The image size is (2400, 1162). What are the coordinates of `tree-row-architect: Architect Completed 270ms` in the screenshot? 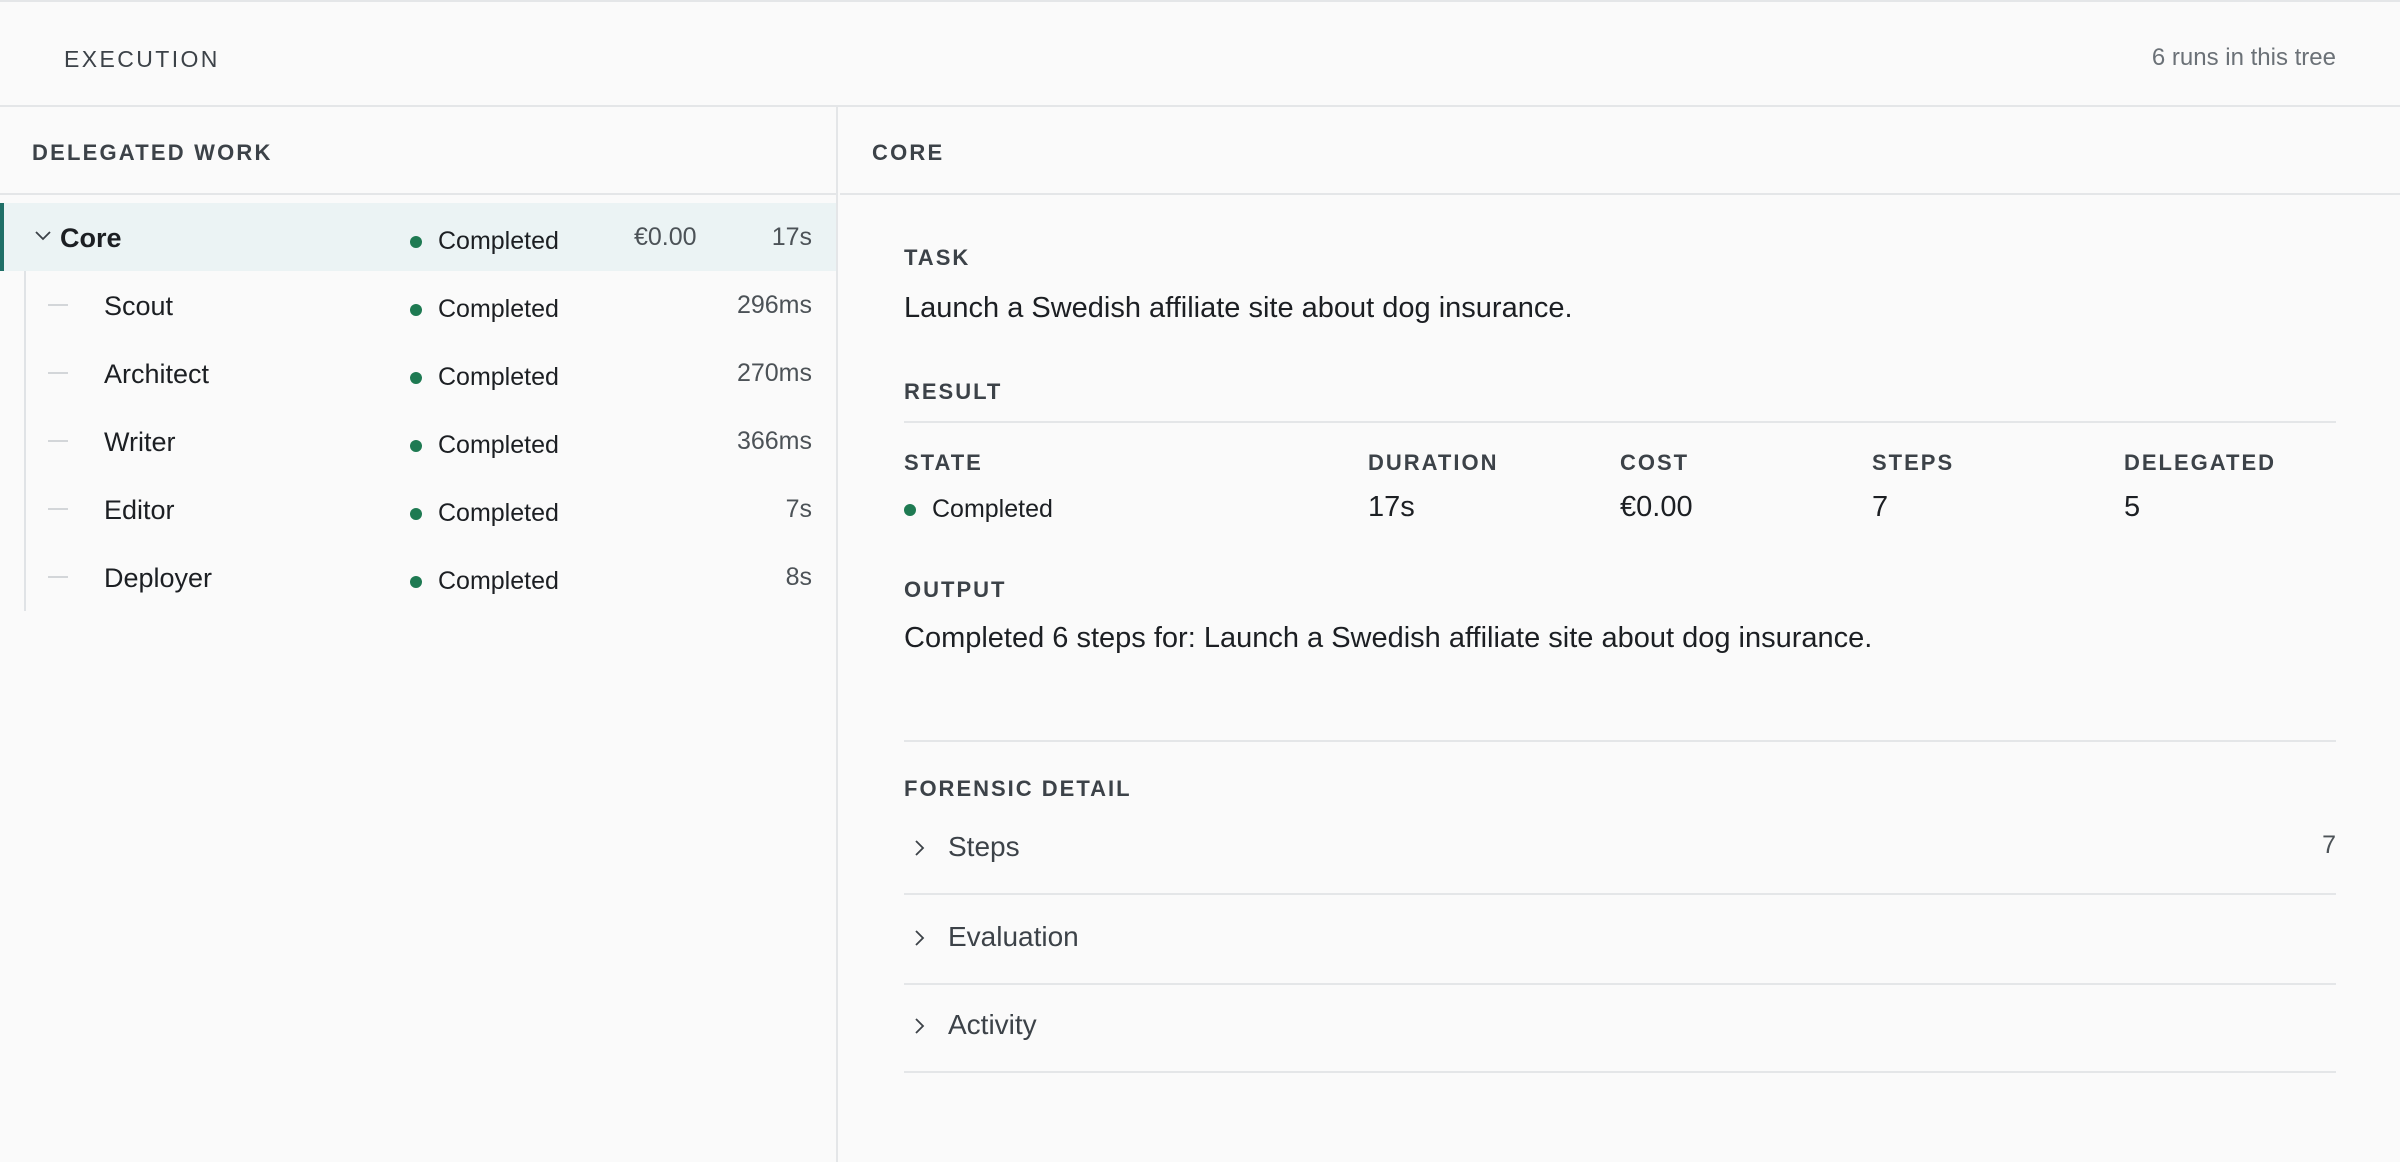 It's located at (418, 373).